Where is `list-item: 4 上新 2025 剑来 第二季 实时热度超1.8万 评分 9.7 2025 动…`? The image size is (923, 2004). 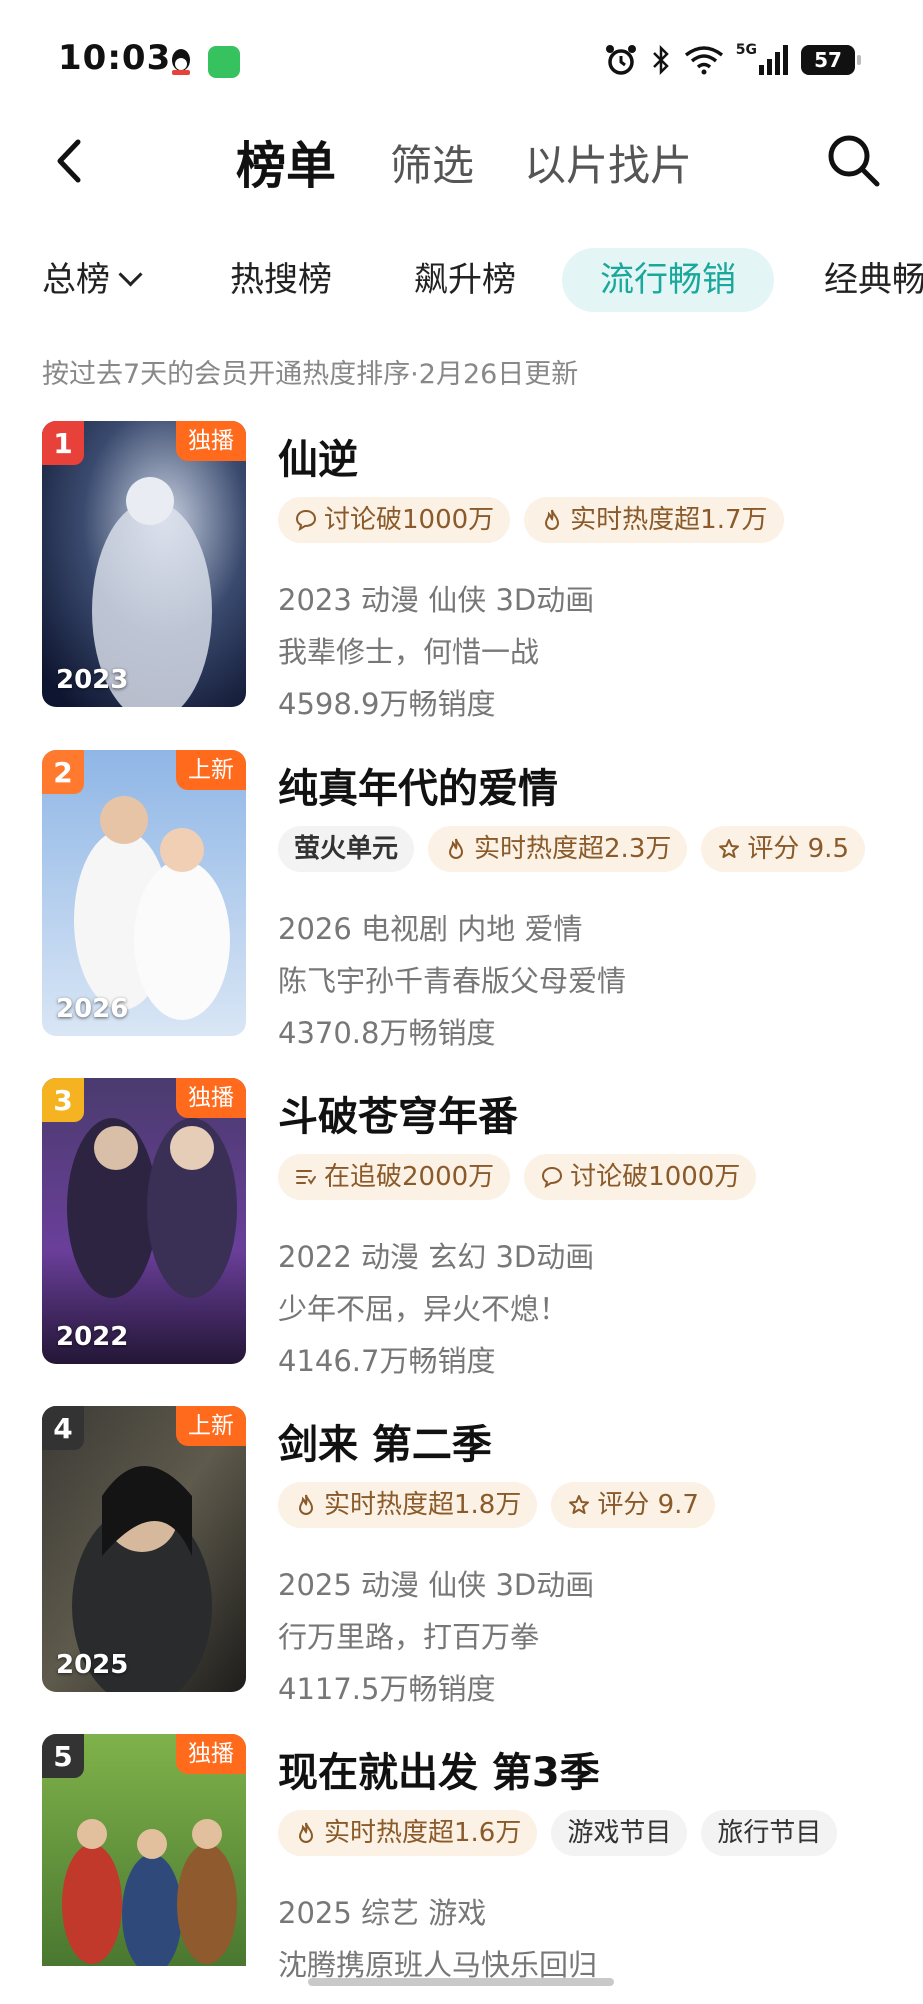
list-item: 4 上新 2025 剑来 第二季 实时热度超1.8万 评分 9.7 2025 动… is located at coordinates (461, 1556).